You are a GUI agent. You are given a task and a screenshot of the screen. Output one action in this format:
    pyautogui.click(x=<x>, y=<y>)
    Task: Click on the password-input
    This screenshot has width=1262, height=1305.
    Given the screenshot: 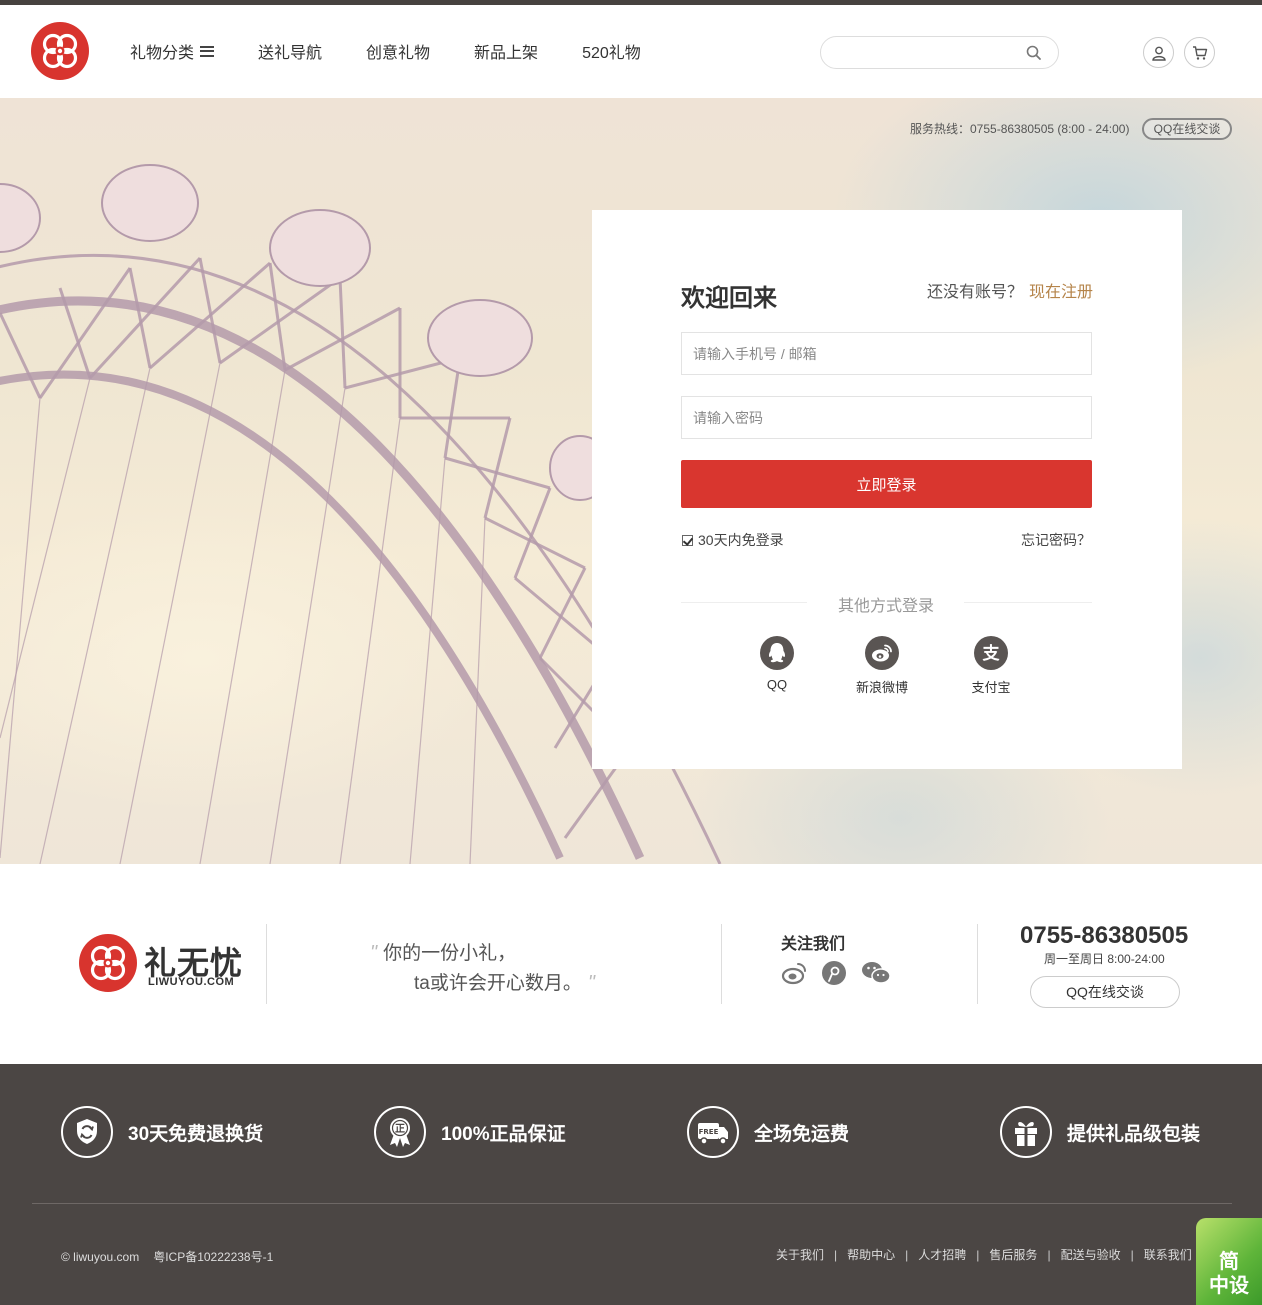 What is the action you would take?
    pyautogui.click(x=886, y=417)
    